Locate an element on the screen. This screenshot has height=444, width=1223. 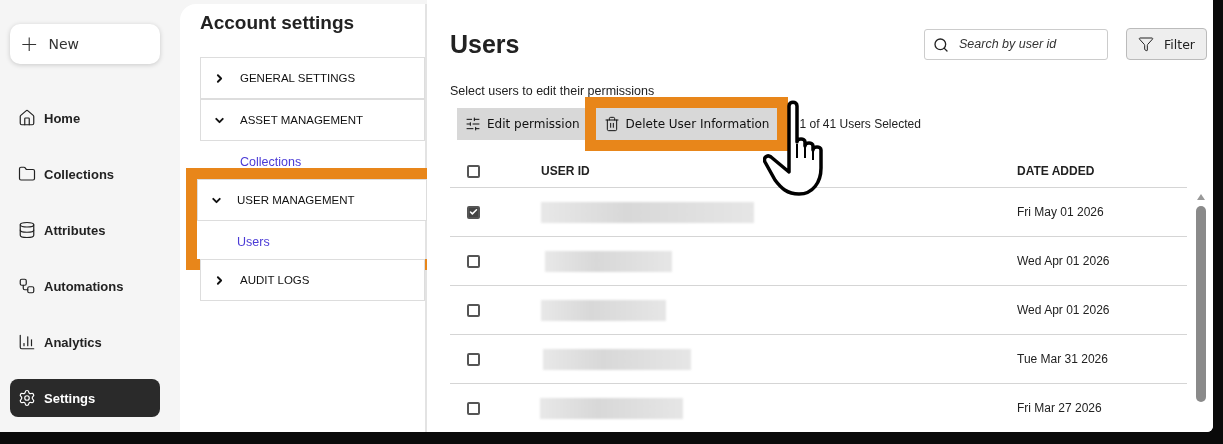
date-cell: Fri May 01 2026 is located at coordinates (1060, 212).